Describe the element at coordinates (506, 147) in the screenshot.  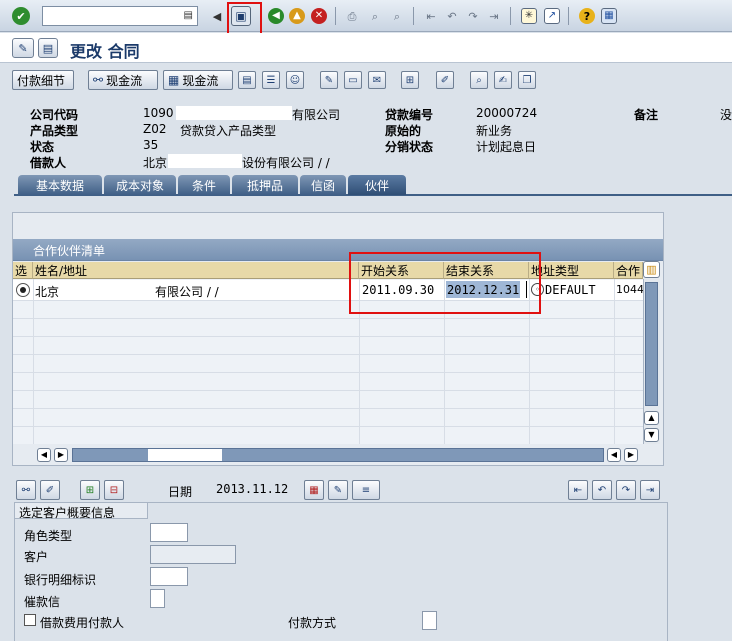
I see `distribution-status-value: 计划起息日` at that location.